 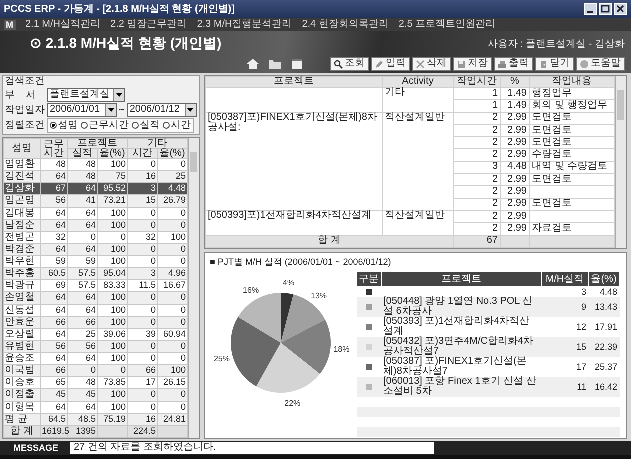 I want to click on column-header: 기타, so click(x=158, y=143).